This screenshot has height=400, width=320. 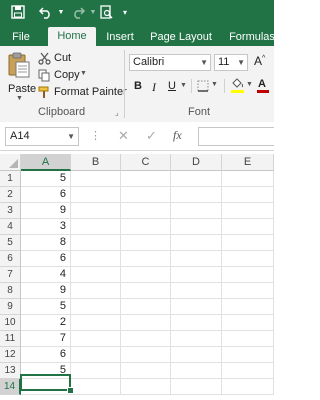 What do you see at coordinates (151, 136) in the screenshot?
I see `enter-icon: ✓` at bounding box center [151, 136].